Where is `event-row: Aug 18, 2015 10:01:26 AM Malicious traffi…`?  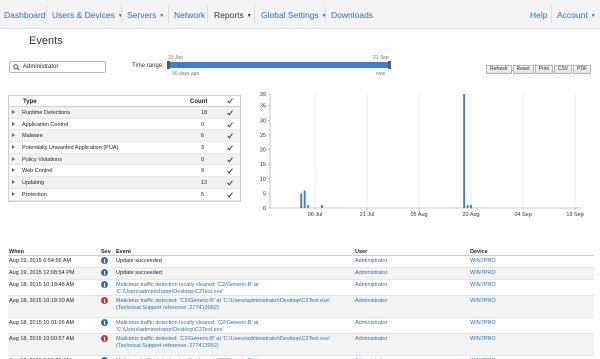 event-row: Aug 18, 2015 10:01:26 AM Malicious traffi… is located at coordinates (301, 326).